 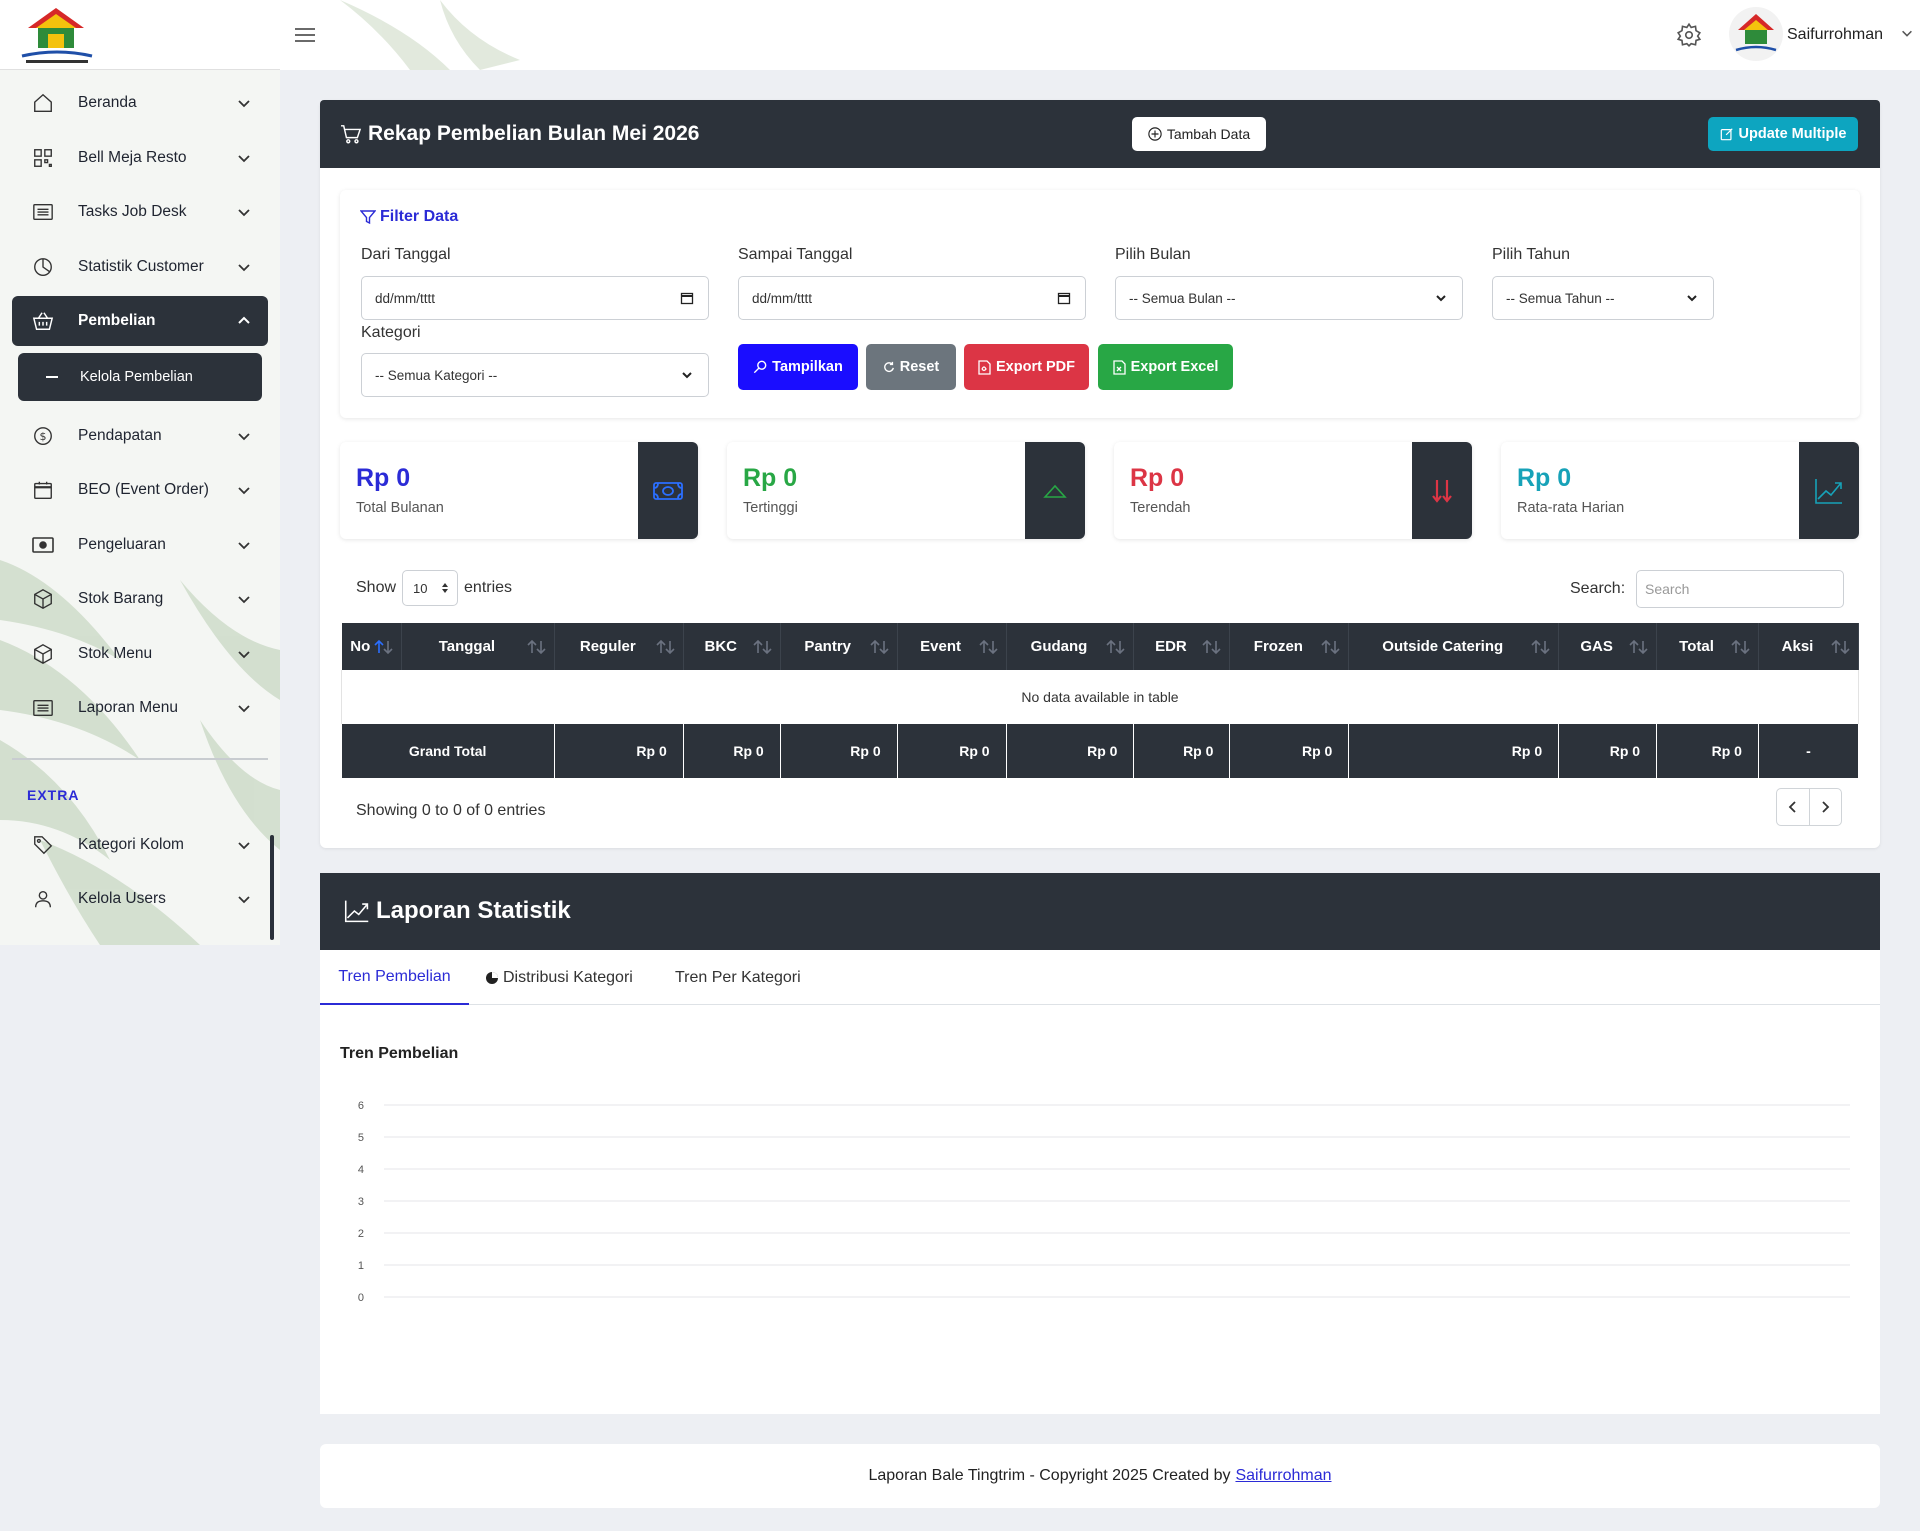 What do you see at coordinates (391, 332) in the screenshot?
I see `kategori-label: Kategori` at bounding box center [391, 332].